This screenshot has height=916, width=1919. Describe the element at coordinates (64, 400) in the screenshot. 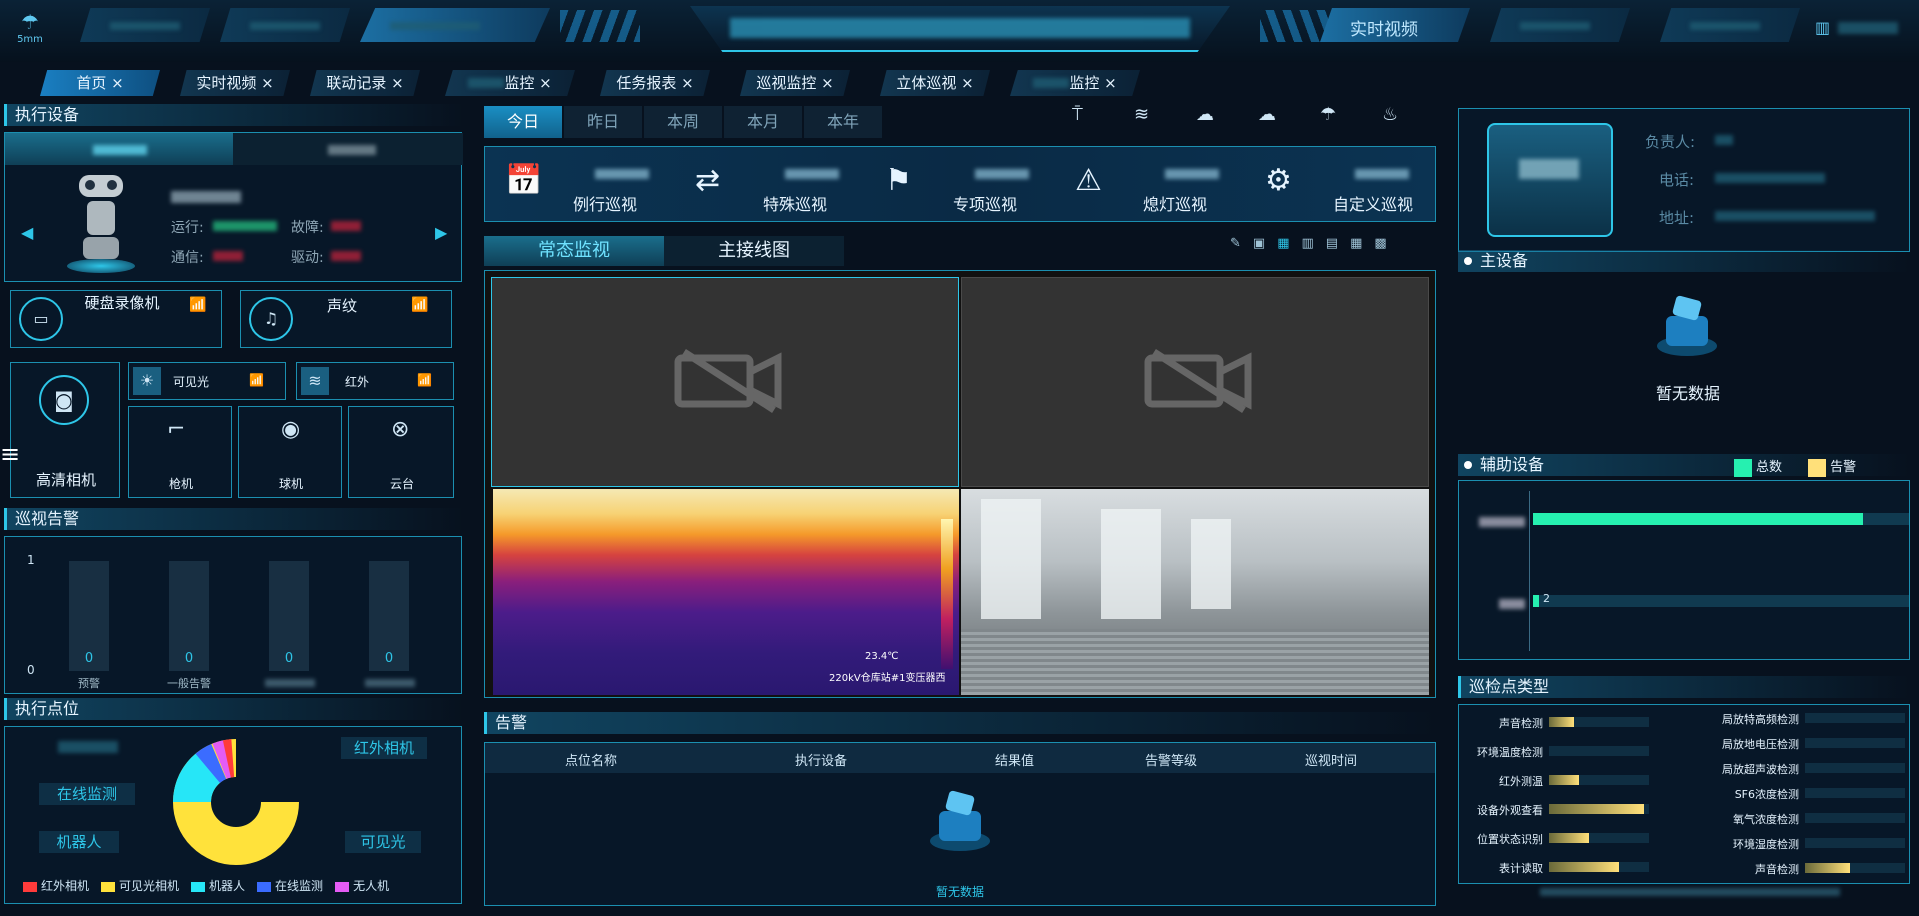

I see `camera-icon: ◙` at that location.